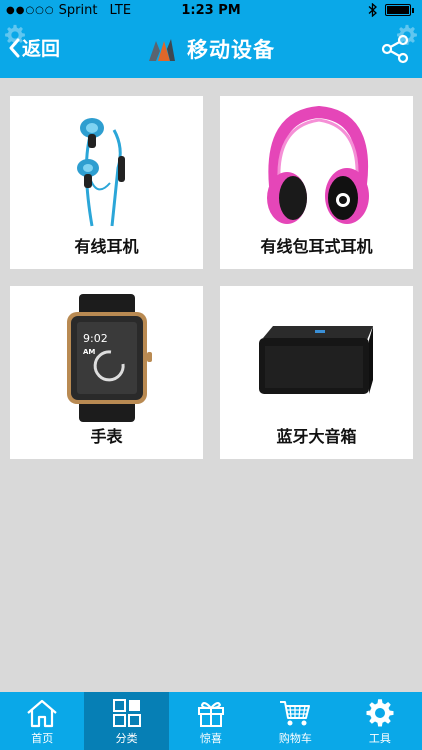 The height and width of the screenshot is (750, 422). What do you see at coordinates (372, 10) in the screenshot?
I see `bluetooth-icon` at bounding box center [372, 10].